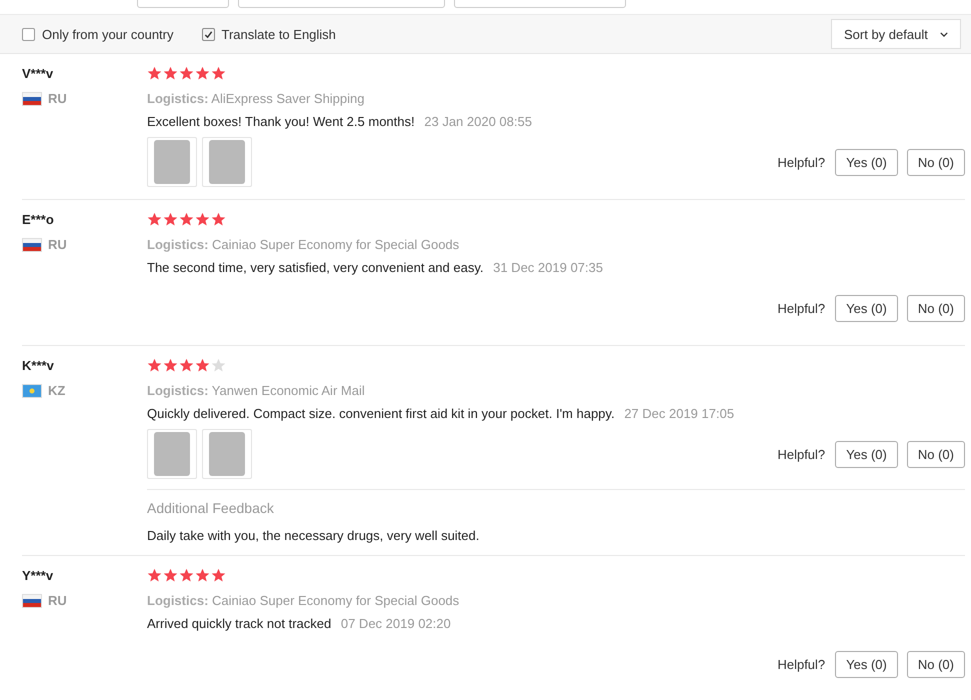  What do you see at coordinates (279, 34) in the screenshot?
I see `checkbox-label: Translate to English` at bounding box center [279, 34].